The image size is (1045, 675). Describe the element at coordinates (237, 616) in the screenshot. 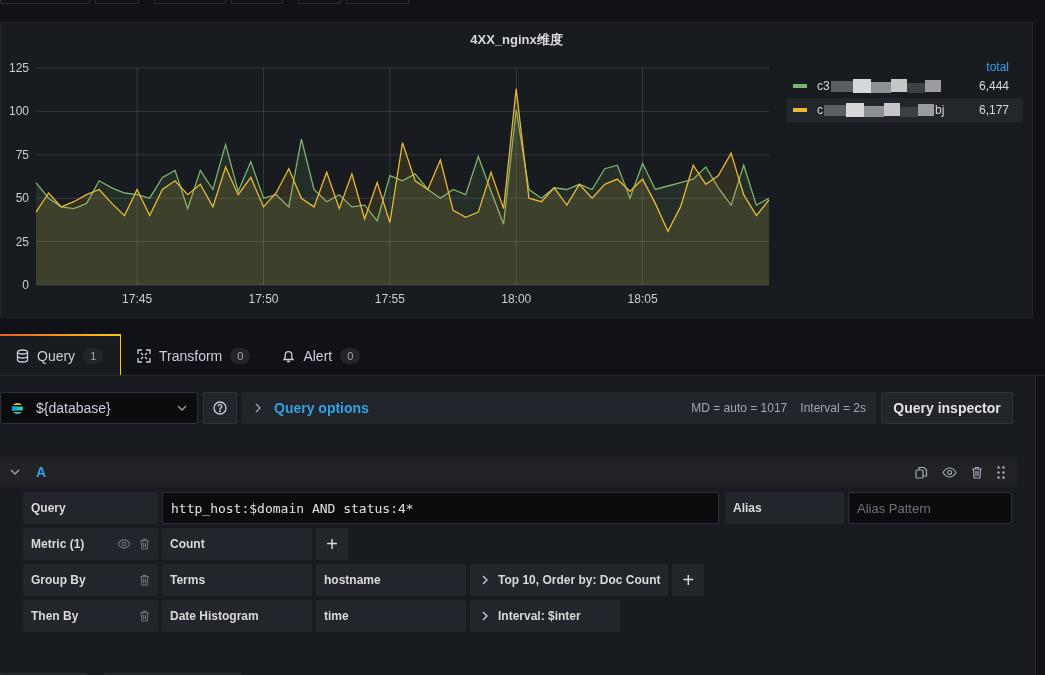

I see `segment-button: Date Histogram` at that location.